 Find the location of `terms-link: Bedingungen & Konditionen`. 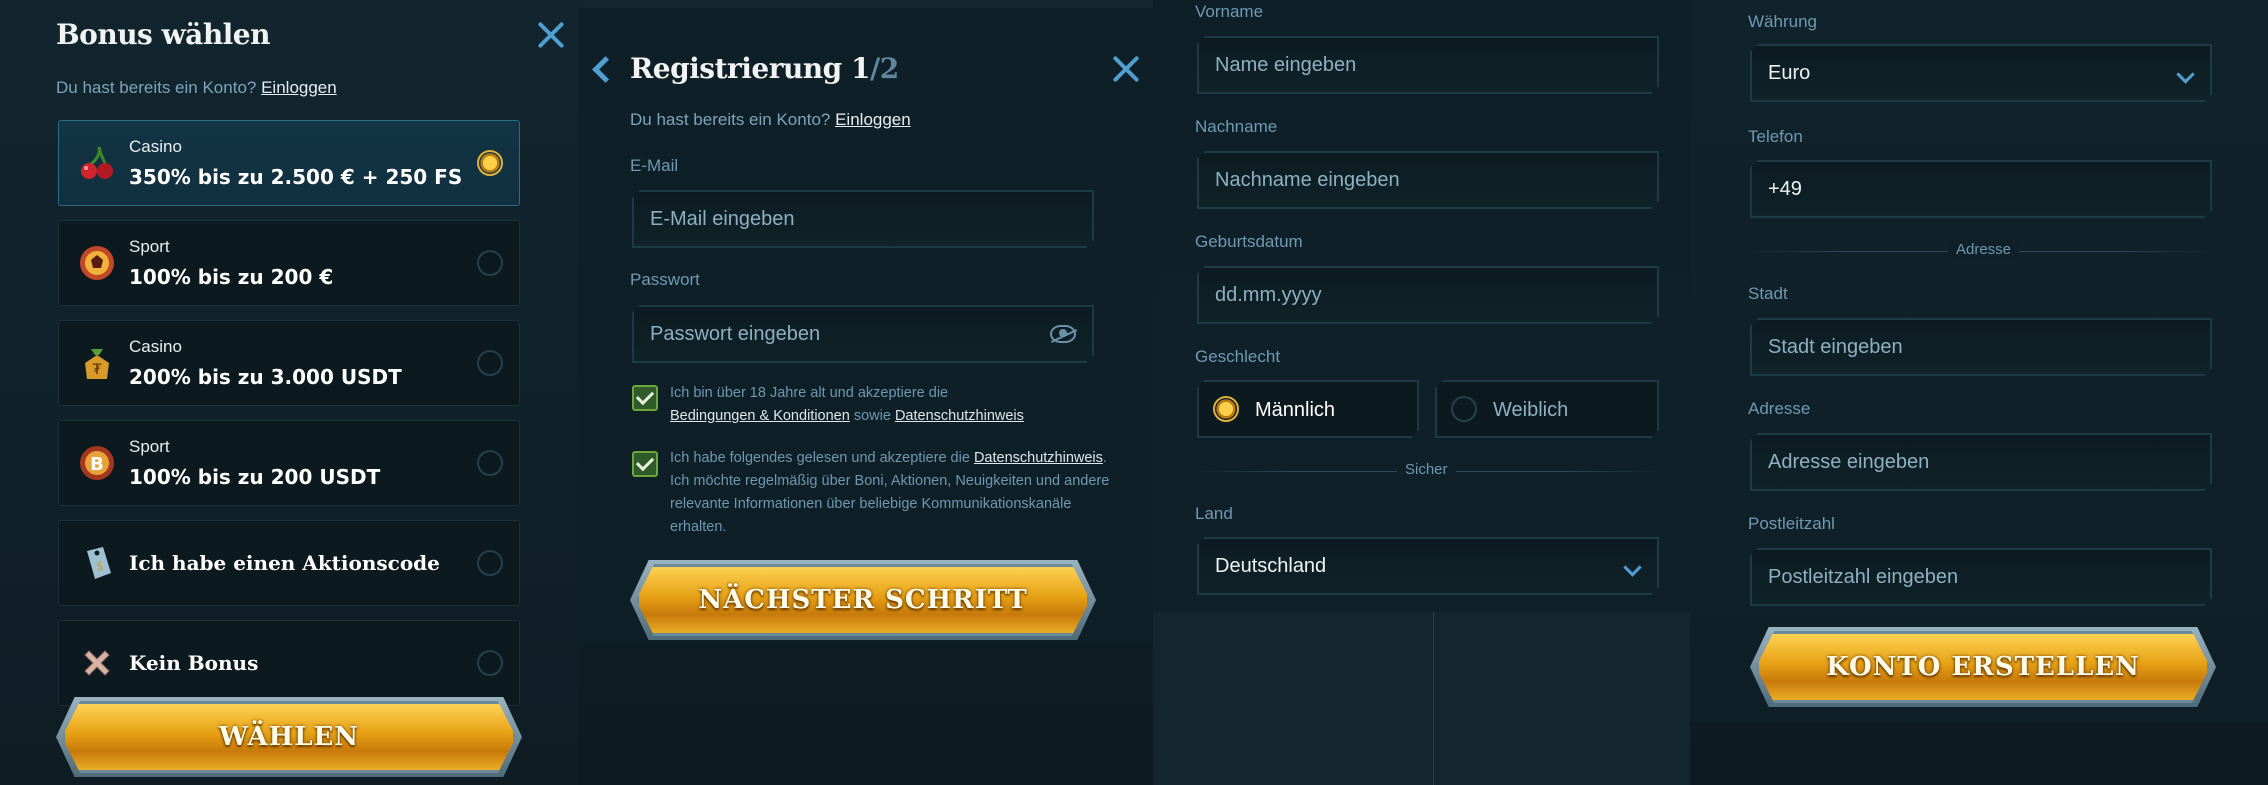

terms-link: Bedingungen & Konditionen is located at coordinates (760, 416).